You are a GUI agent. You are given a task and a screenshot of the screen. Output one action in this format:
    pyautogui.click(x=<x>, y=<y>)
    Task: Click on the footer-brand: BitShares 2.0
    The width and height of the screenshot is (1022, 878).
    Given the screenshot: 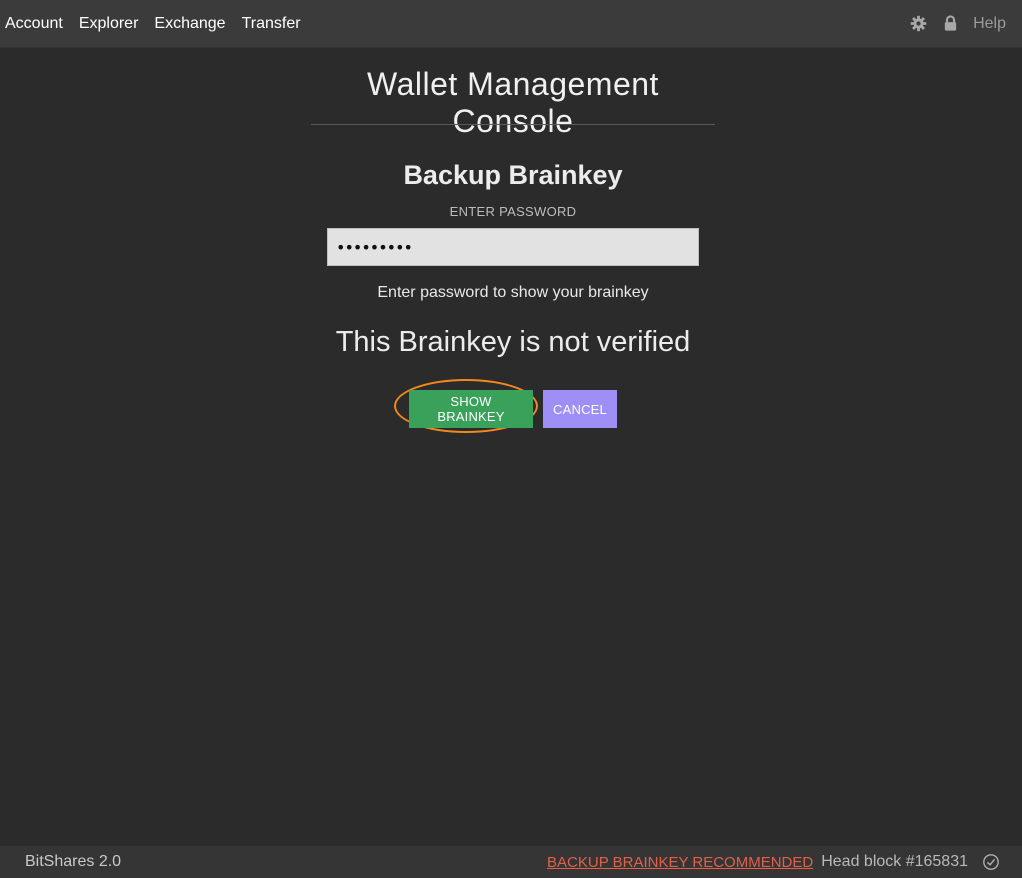 What is the action you would take?
    pyautogui.click(x=73, y=861)
    